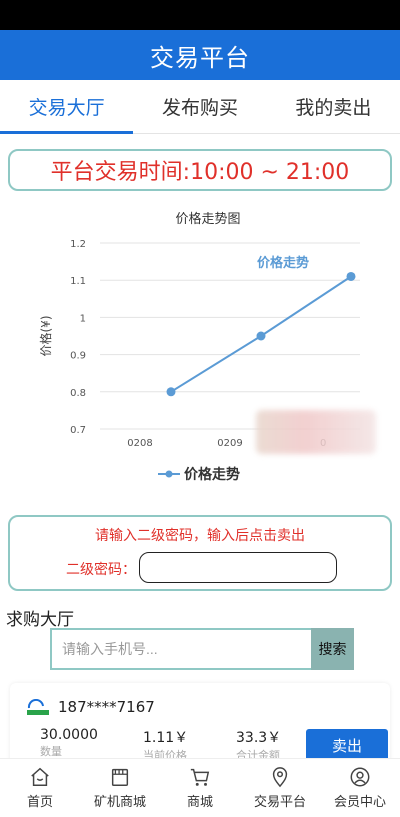 The height and width of the screenshot is (817, 400). I want to click on secondary-password-panel: 请输入二级密码，输入后点击卖出 二级密码：, so click(200, 553).